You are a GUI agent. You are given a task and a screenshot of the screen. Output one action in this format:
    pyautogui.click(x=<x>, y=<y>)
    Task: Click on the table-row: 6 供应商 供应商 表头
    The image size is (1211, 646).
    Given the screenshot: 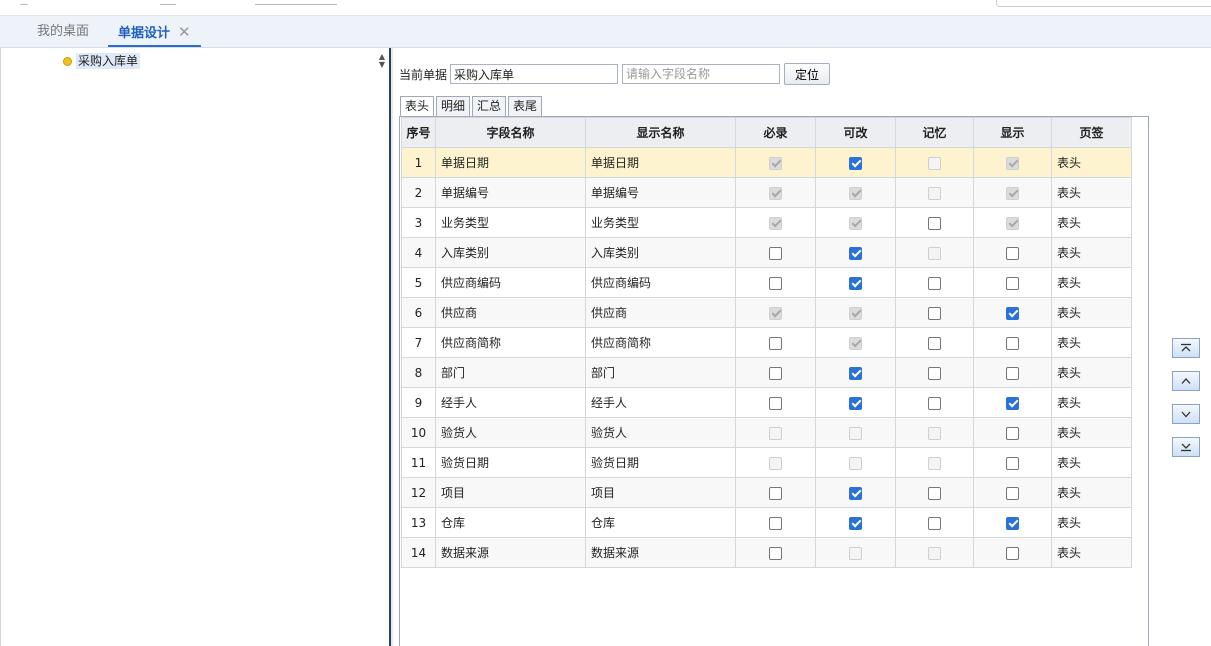 What is the action you would take?
    pyautogui.click(x=766, y=312)
    